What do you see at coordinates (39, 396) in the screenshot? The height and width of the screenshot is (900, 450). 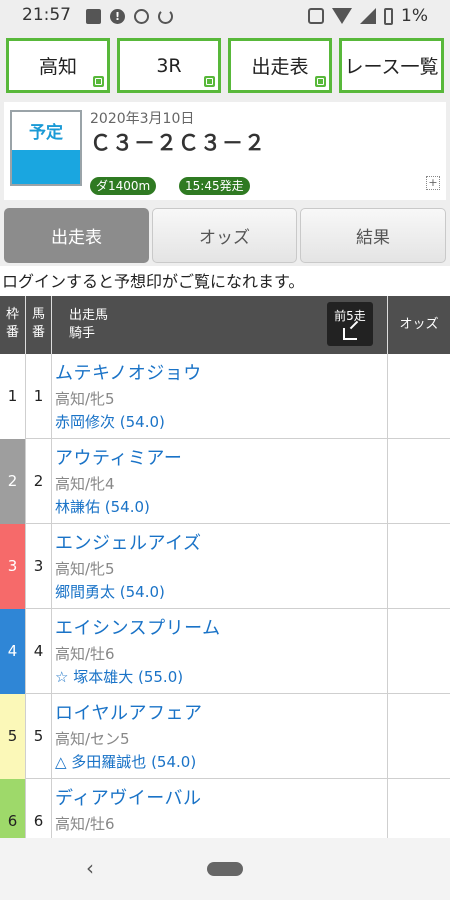 I see `umaban-cell: 1` at bounding box center [39, 396].